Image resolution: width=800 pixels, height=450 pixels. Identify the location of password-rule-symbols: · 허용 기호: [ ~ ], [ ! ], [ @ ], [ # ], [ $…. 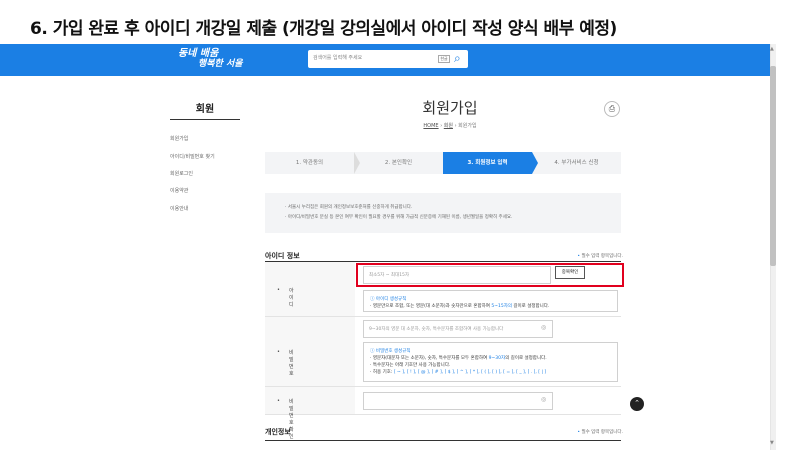
(458, 372).